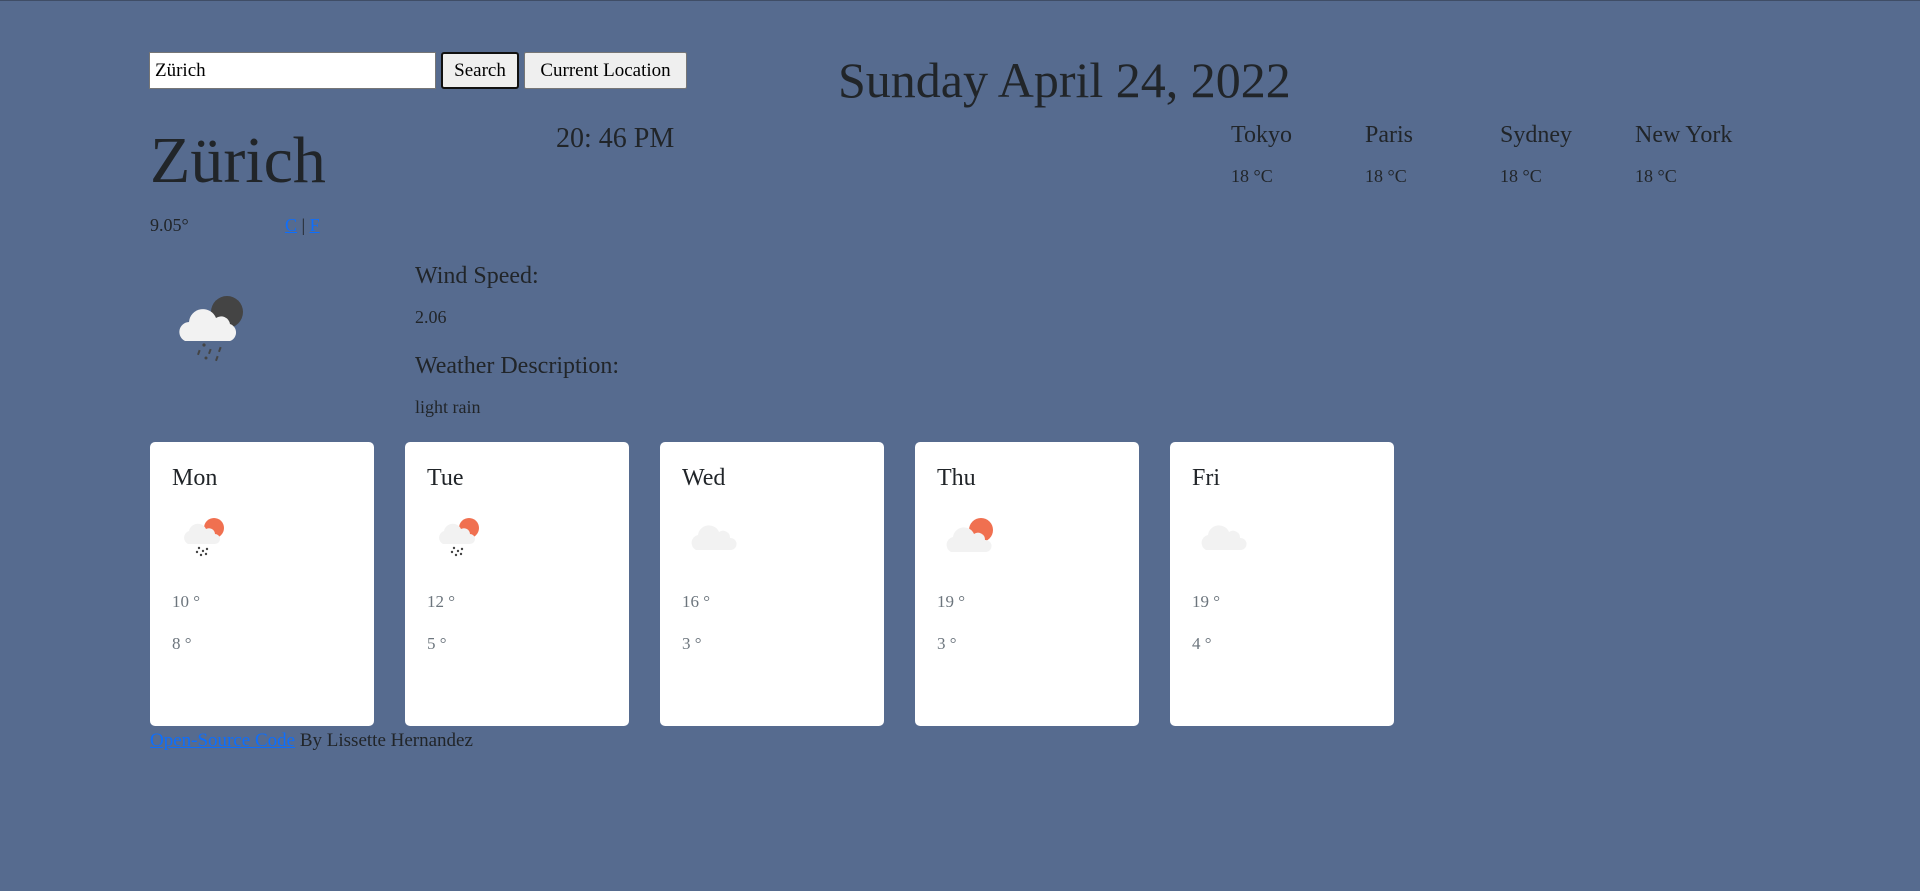  What do you see at coordinates (315, 225) in the screenshot?
I see `fahrenheit-link: F` at bounding box center [315, 225].